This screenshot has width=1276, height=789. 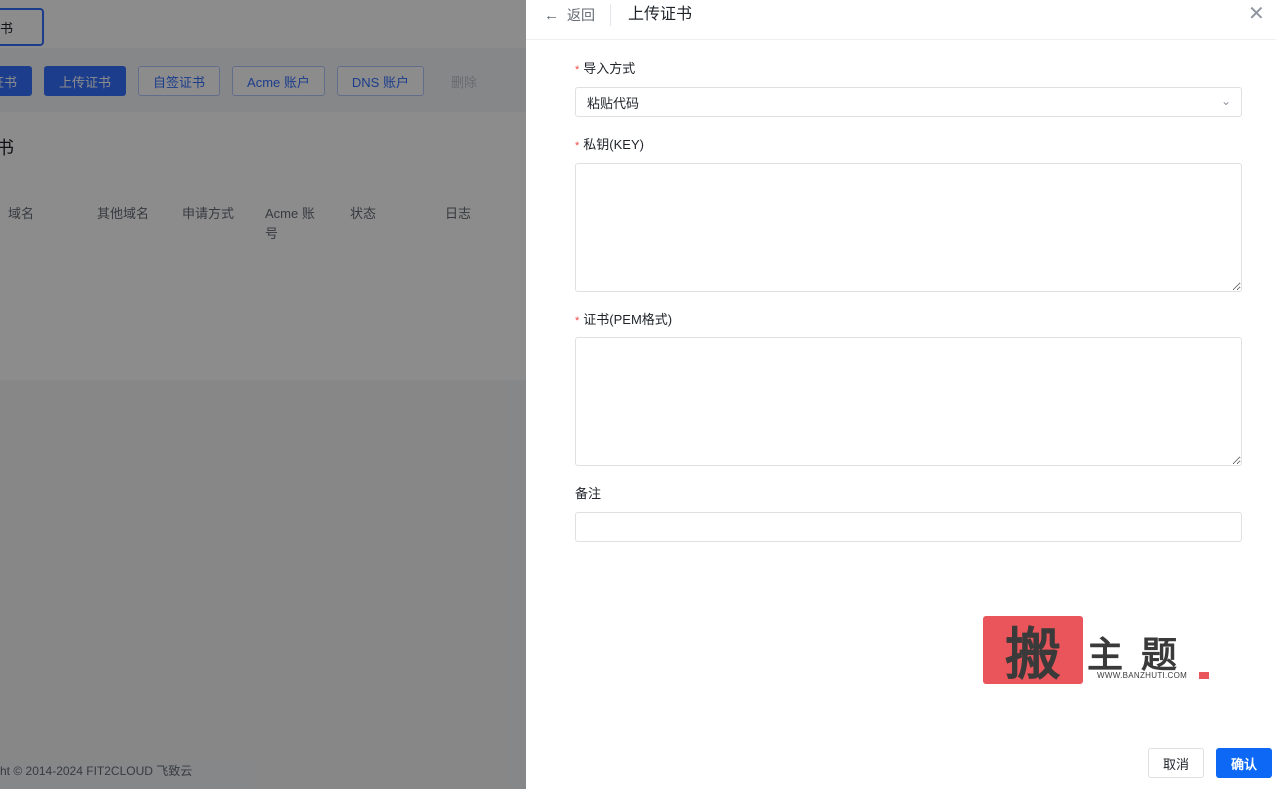 I want to click on banzhuti-watermark: 搬 主题 WWW.BANZHUTI.COM, so click(x=1098, y=652).